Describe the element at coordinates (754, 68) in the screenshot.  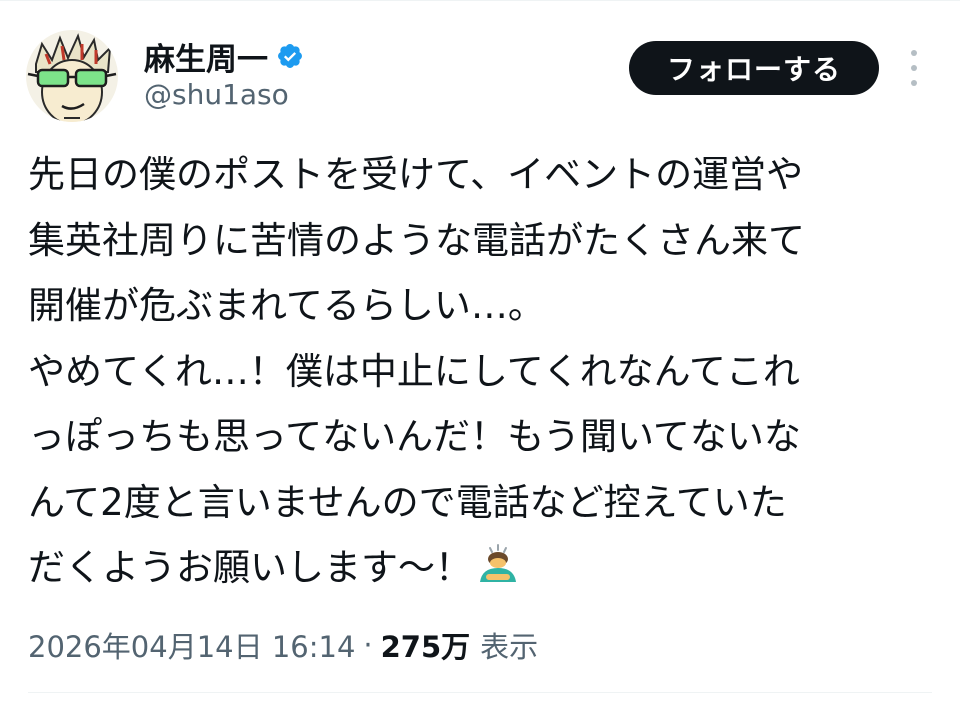
I see `follow-button: フォローする` at that location.